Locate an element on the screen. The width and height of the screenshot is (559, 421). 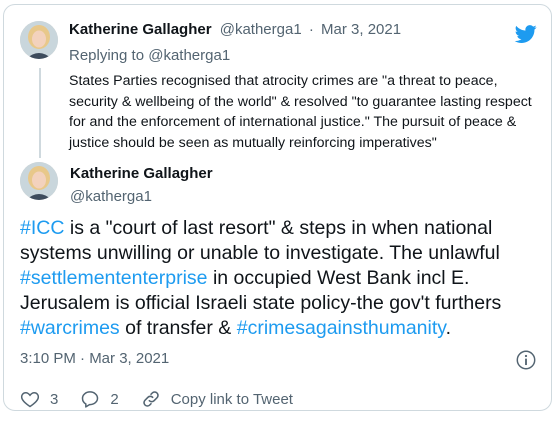
hashtag-link: #crimesagainsthumanity is located at coordinates (341, 328).